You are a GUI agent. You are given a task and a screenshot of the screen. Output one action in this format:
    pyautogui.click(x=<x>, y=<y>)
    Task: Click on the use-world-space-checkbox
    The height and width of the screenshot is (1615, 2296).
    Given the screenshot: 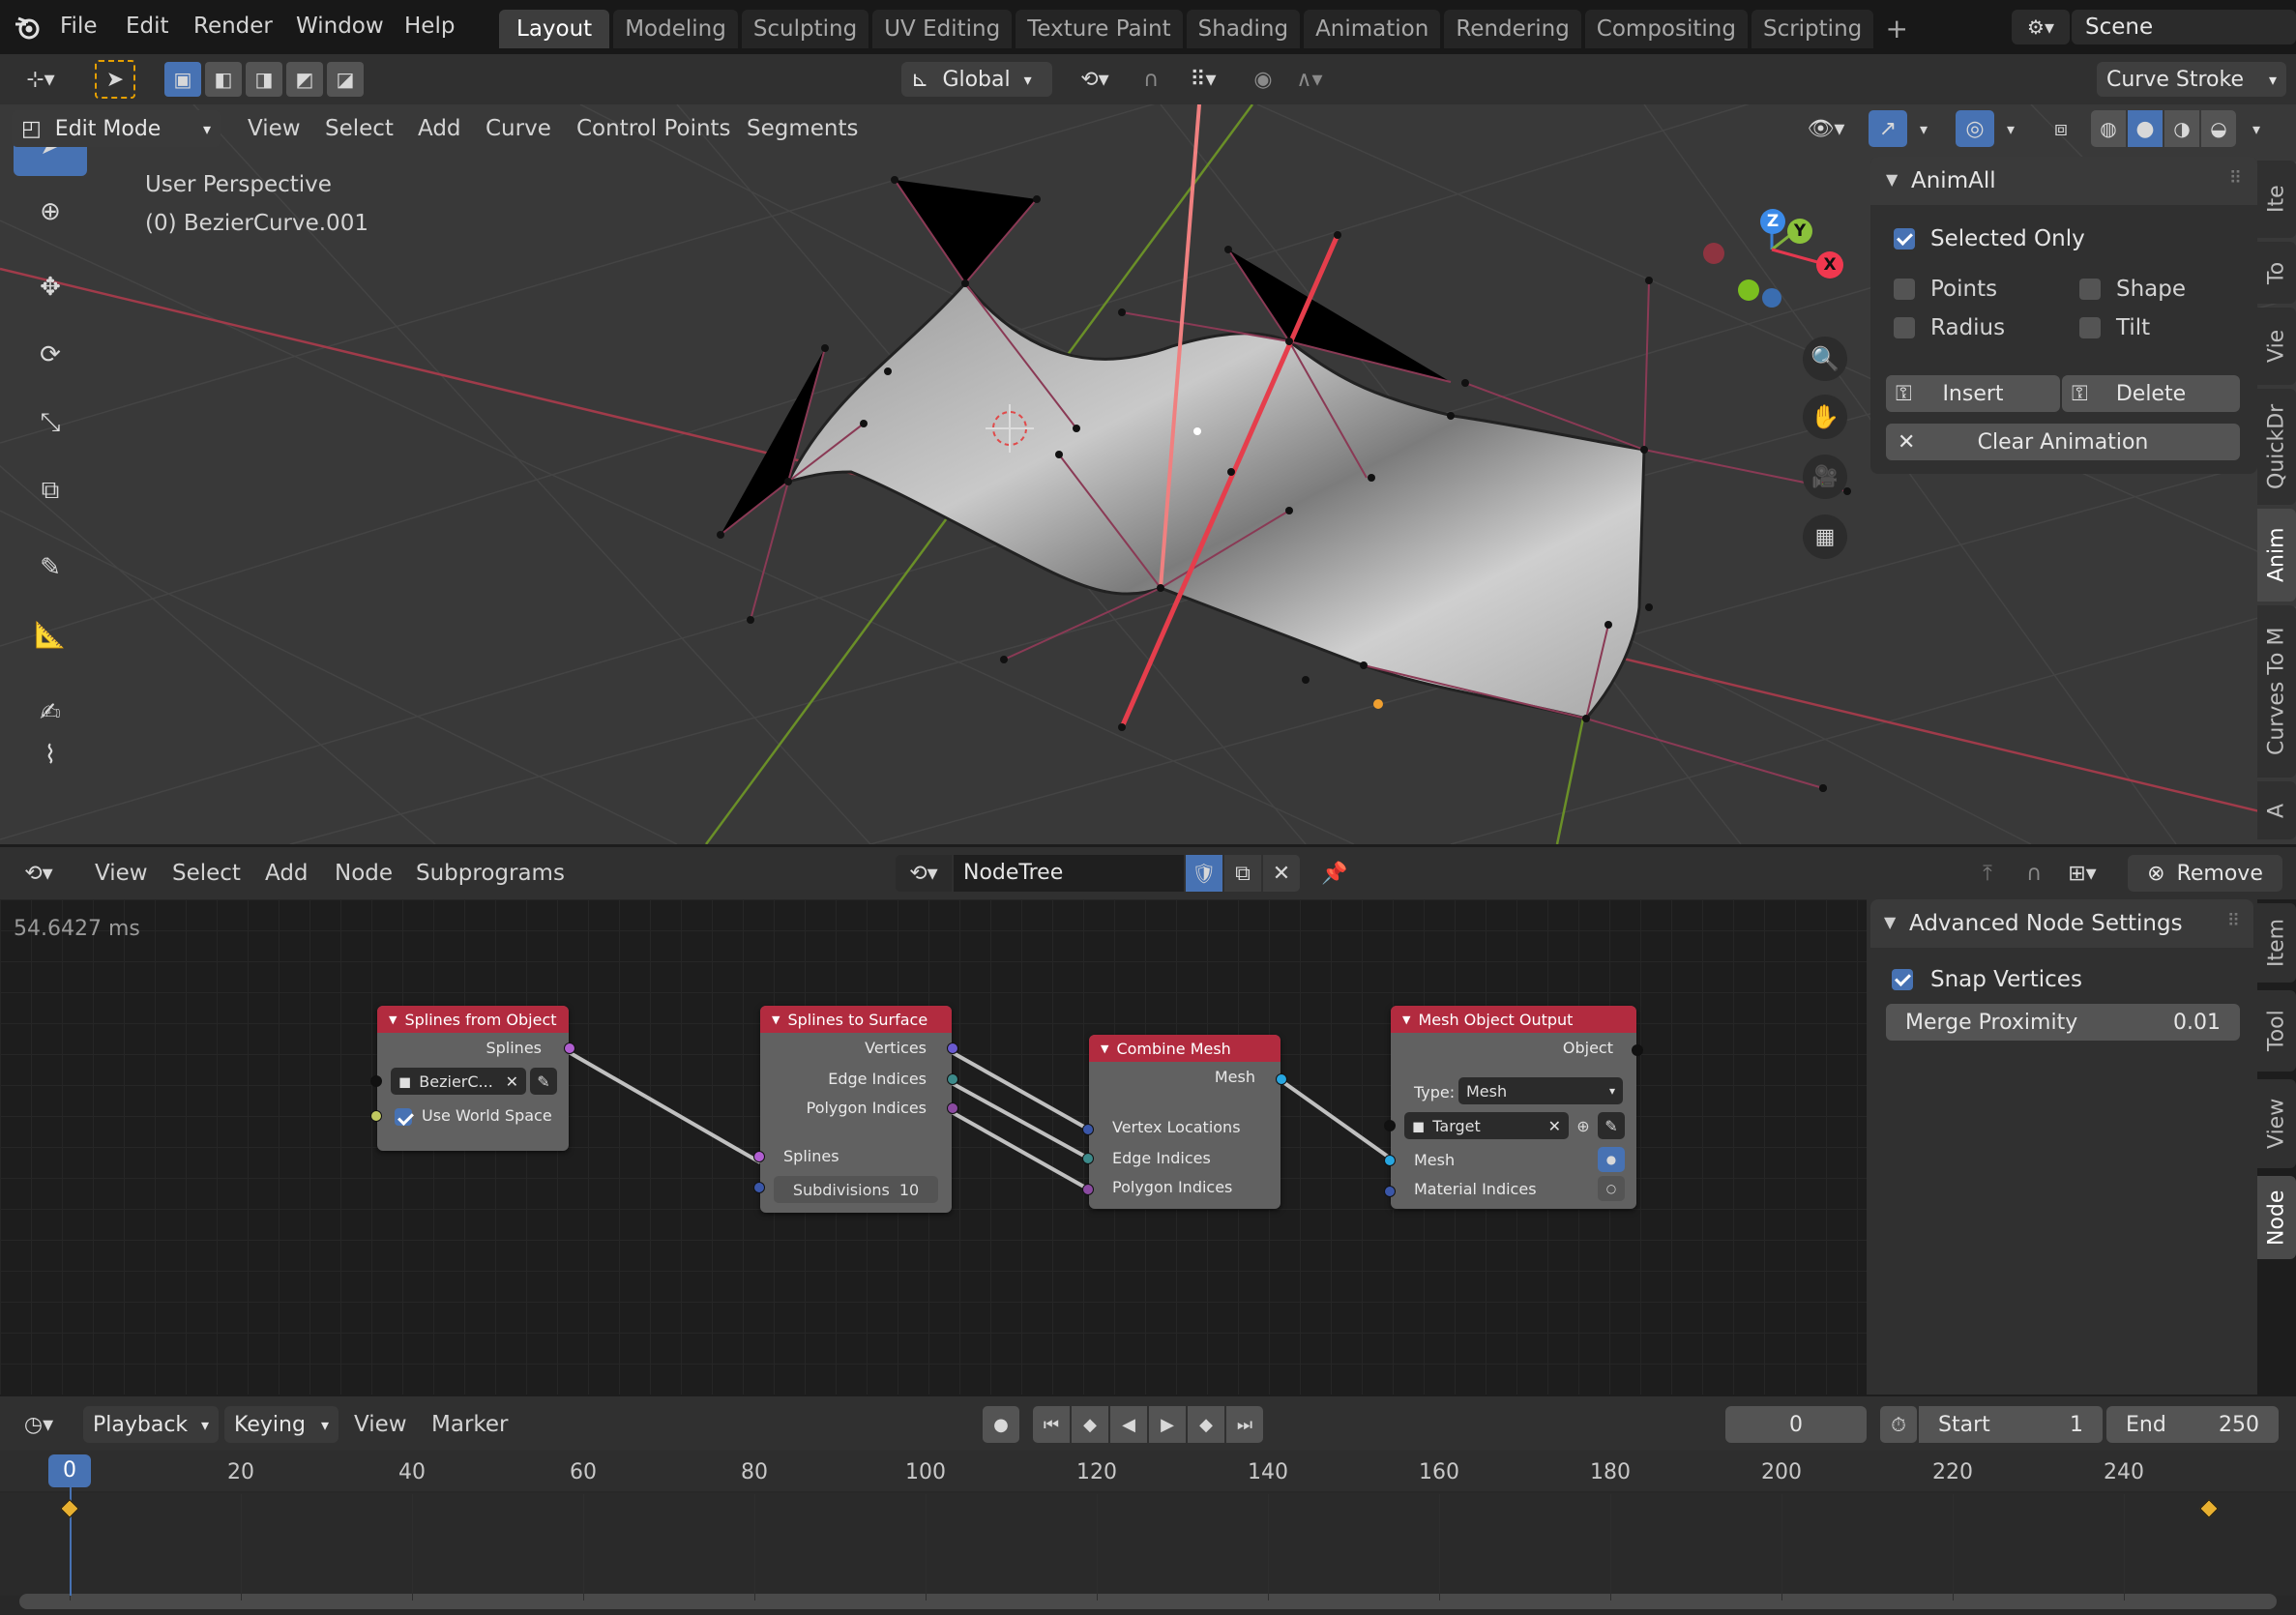 What is the action you would take?
    pyautogui.click(x=403, y=1117)
    